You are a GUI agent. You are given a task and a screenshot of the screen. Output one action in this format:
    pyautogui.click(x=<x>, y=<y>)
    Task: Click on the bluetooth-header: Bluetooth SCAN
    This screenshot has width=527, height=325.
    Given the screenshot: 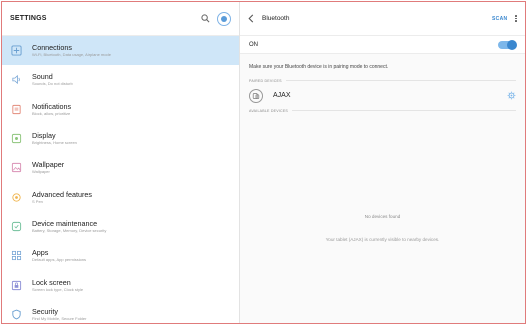 What is the action you would take?
    pyautogui.click(x=382, y=19)
    